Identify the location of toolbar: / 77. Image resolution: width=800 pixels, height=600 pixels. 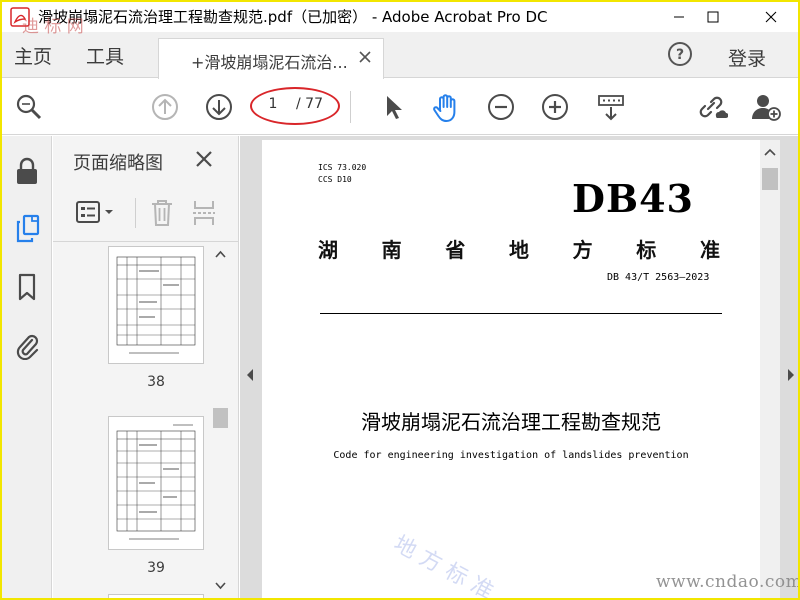
(400, 107).